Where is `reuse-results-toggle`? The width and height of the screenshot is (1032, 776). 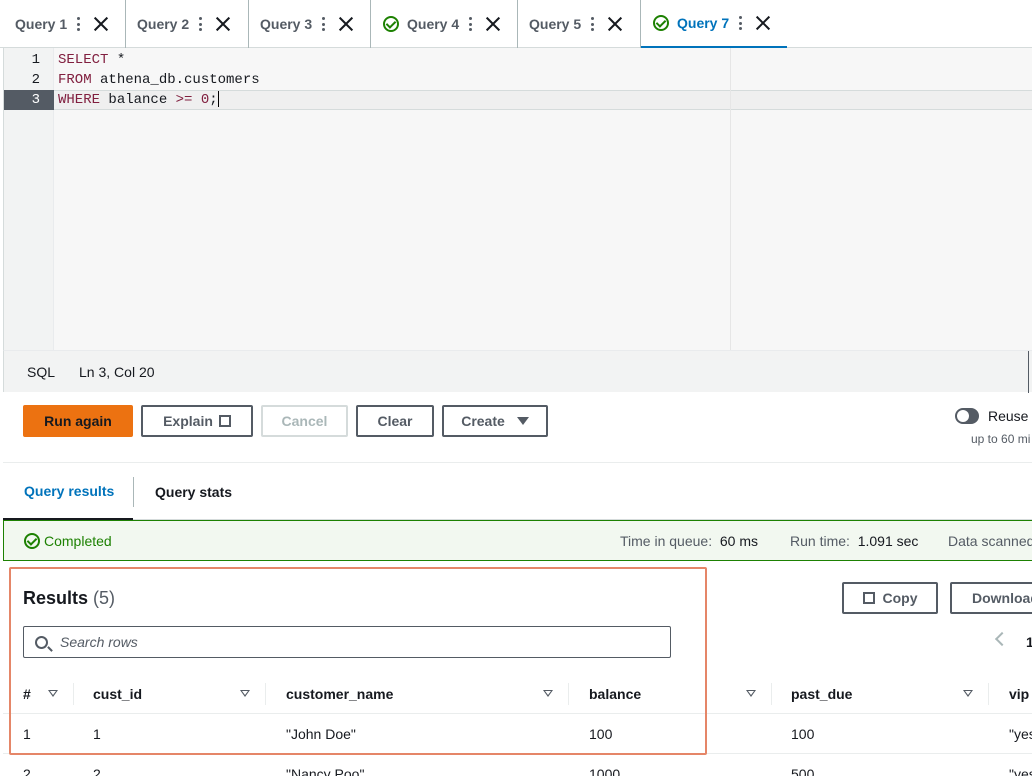 reuse-results-toggle is located at coordinates (967, 416).